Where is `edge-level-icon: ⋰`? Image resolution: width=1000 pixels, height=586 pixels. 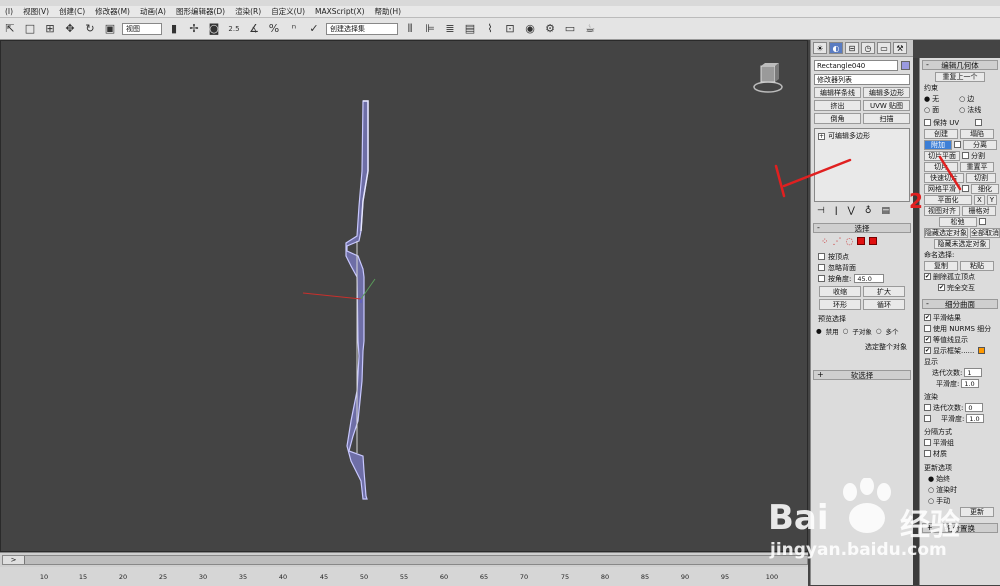
edge-level-icon: ⋰ is located at coordinates (837, 242).